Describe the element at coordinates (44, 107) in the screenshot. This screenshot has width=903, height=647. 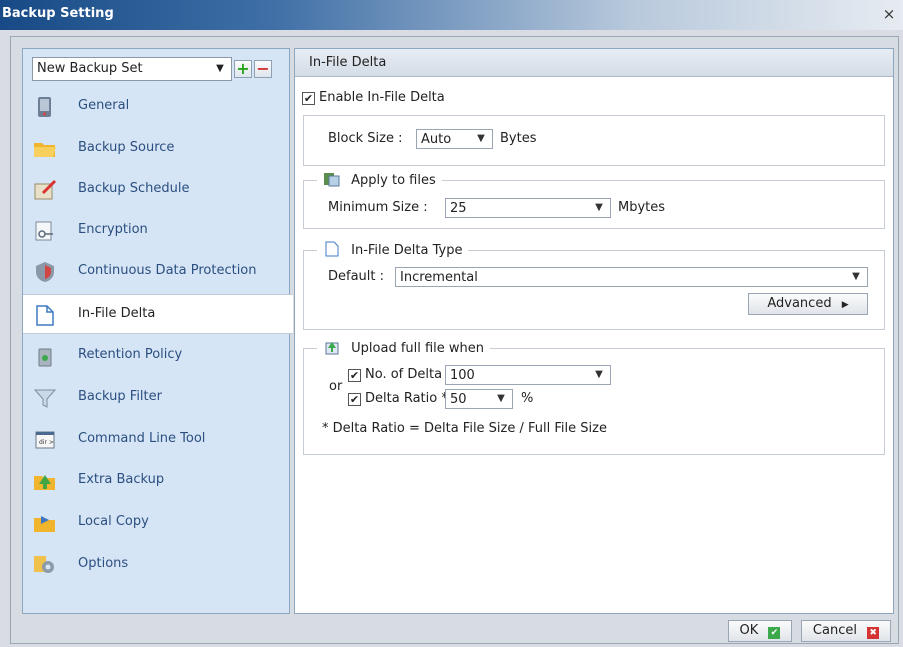
I see `disk-icon` at that location.